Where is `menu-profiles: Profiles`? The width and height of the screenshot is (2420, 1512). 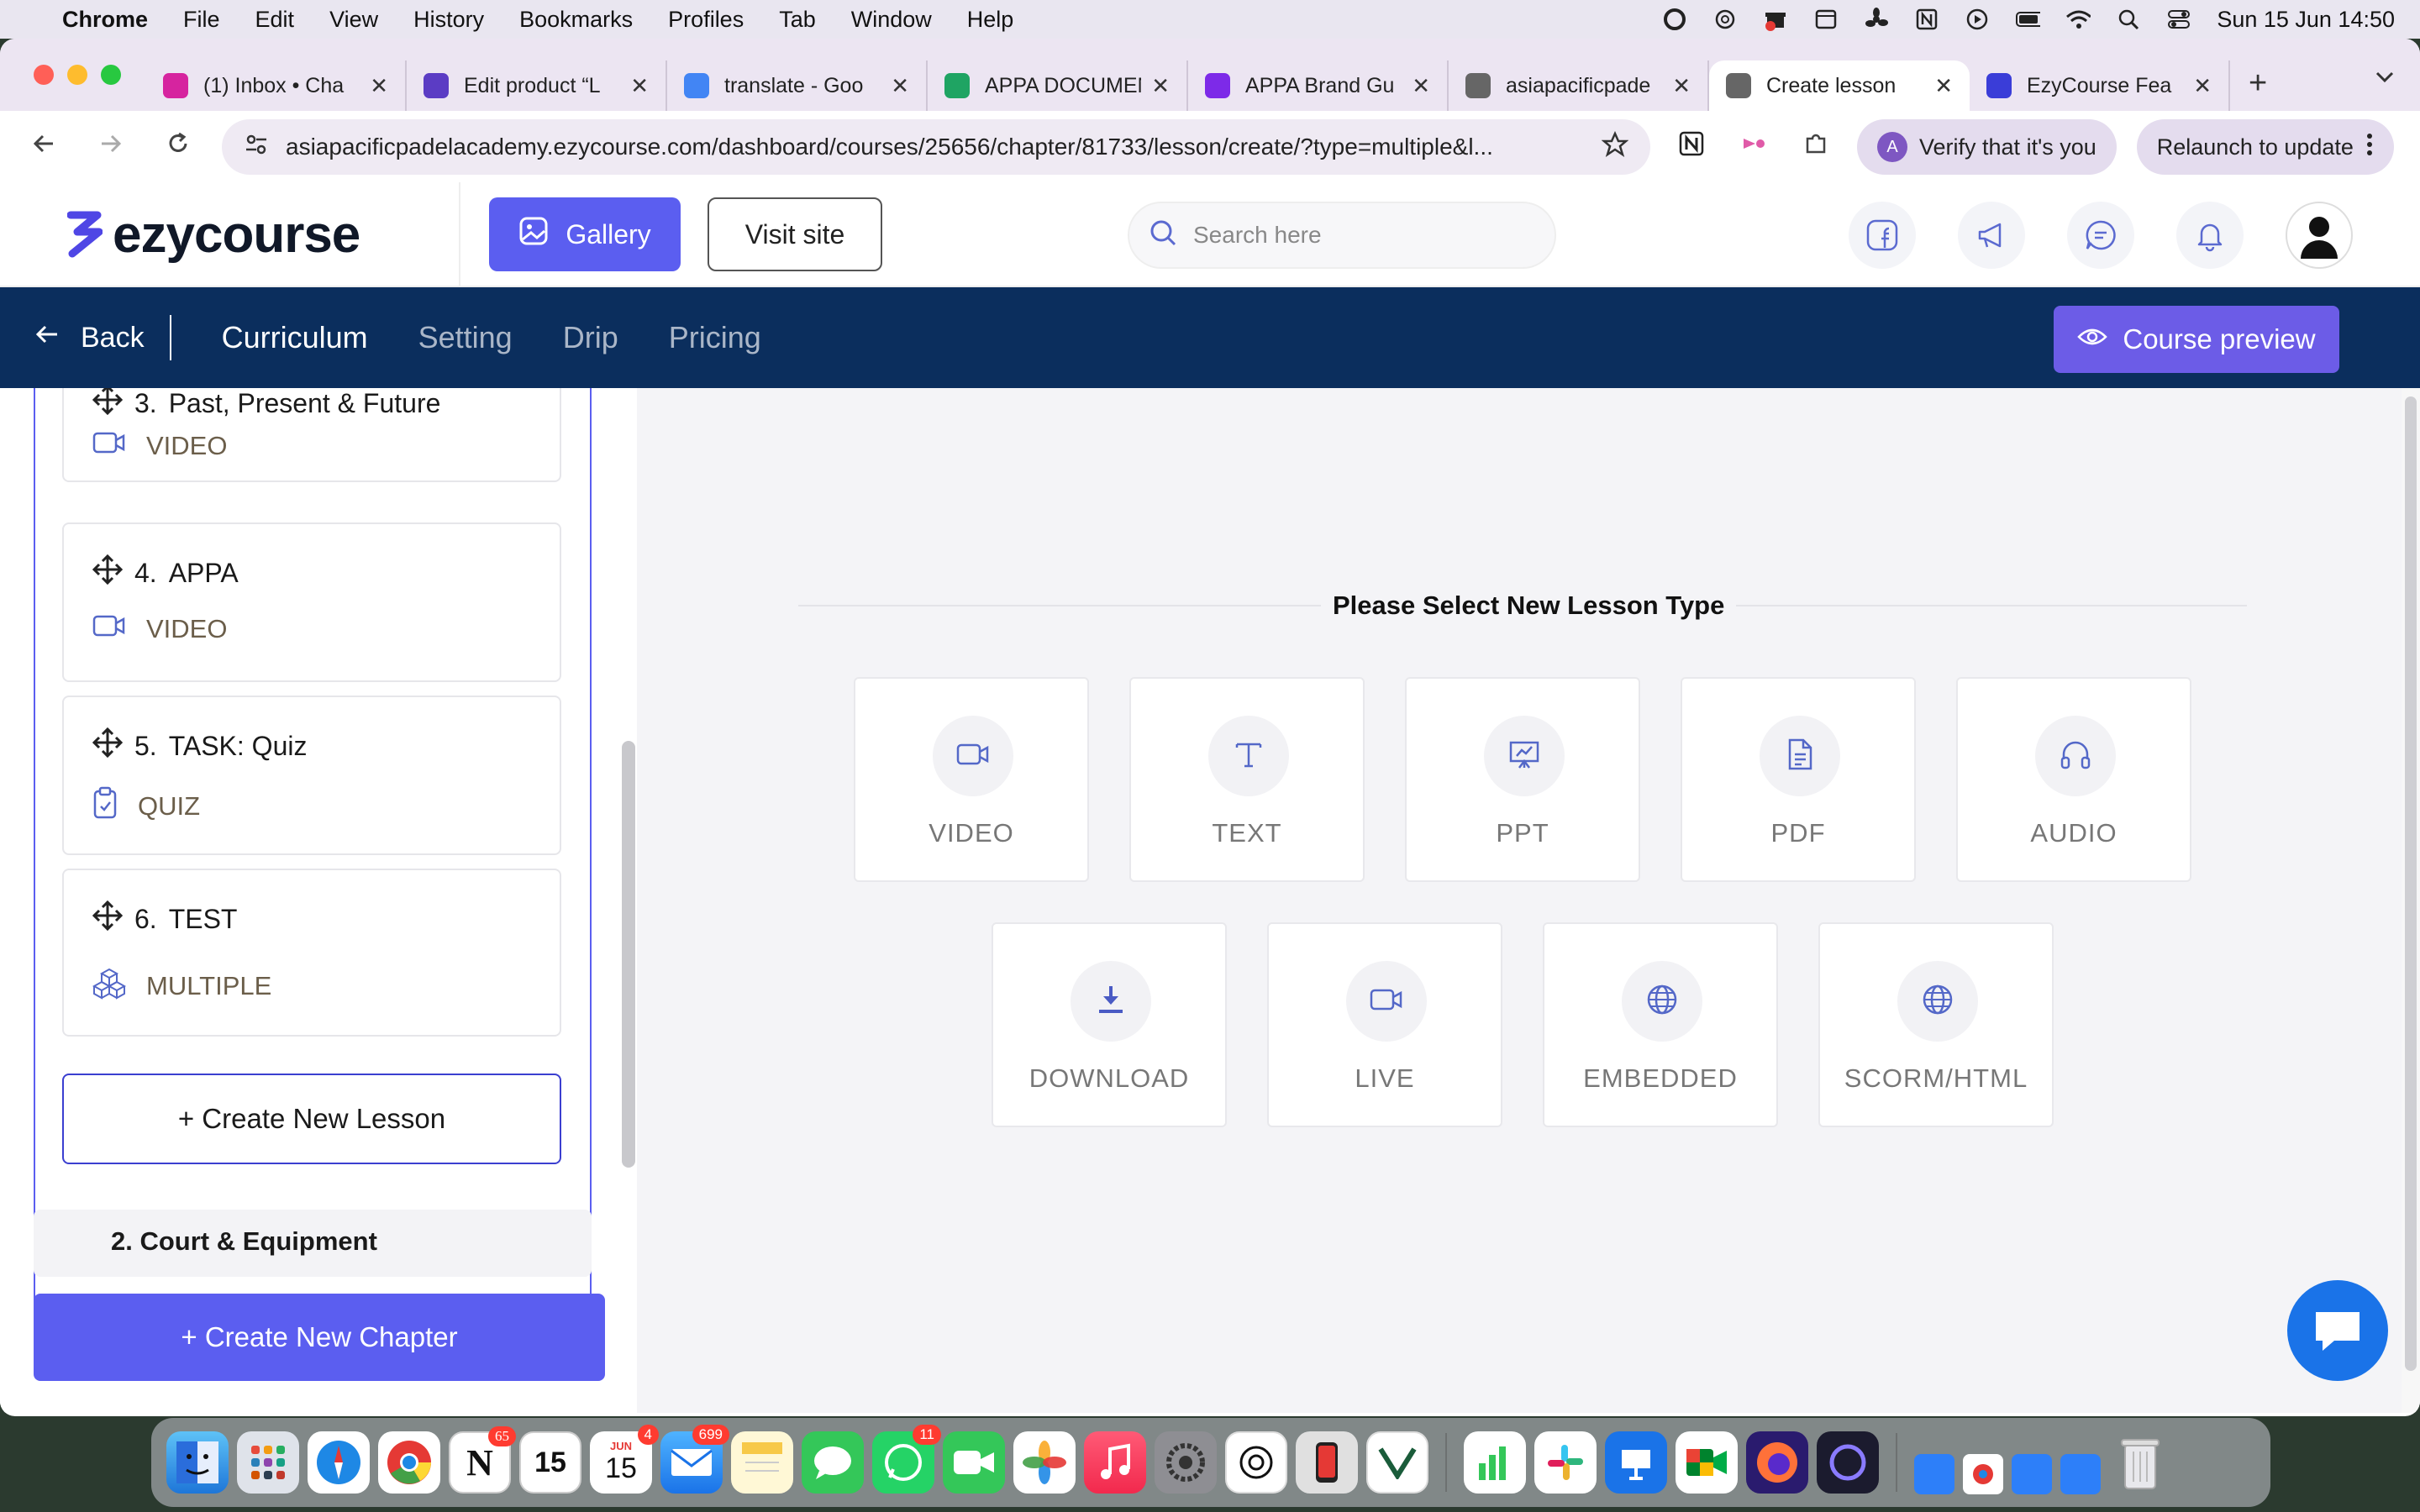 menu-profiles: Profiles is located at coordinates (706, 20).